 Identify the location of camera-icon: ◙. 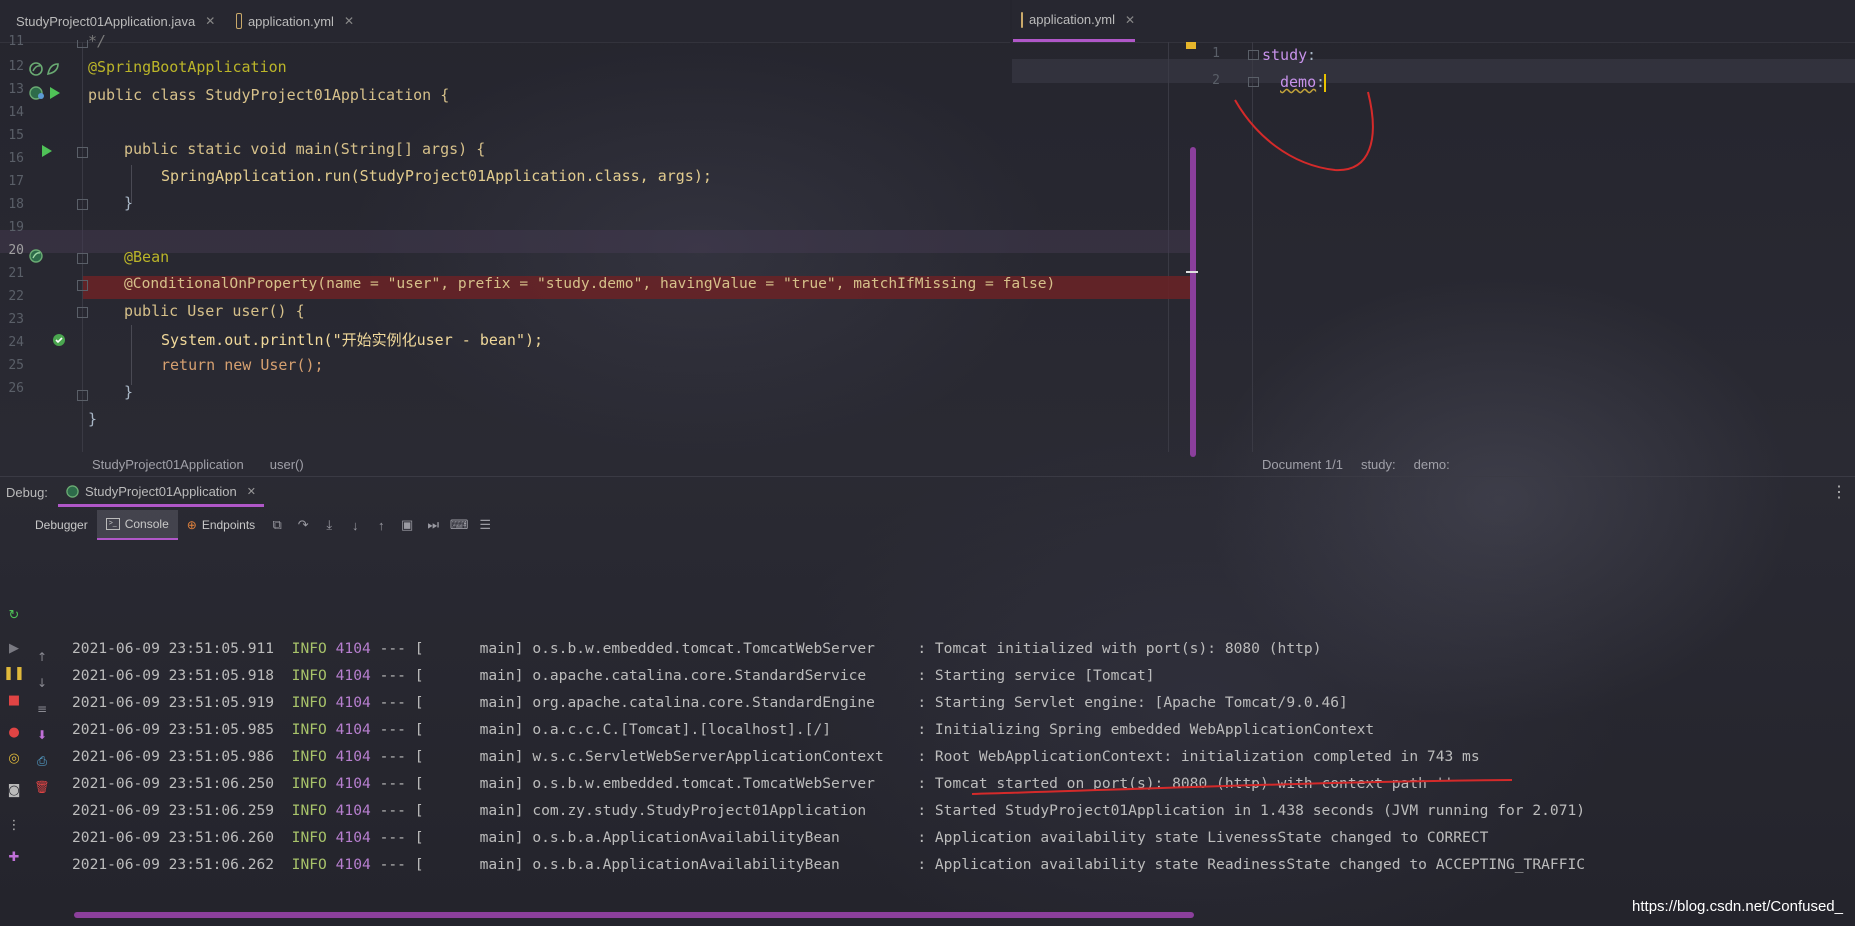
(14, 790).